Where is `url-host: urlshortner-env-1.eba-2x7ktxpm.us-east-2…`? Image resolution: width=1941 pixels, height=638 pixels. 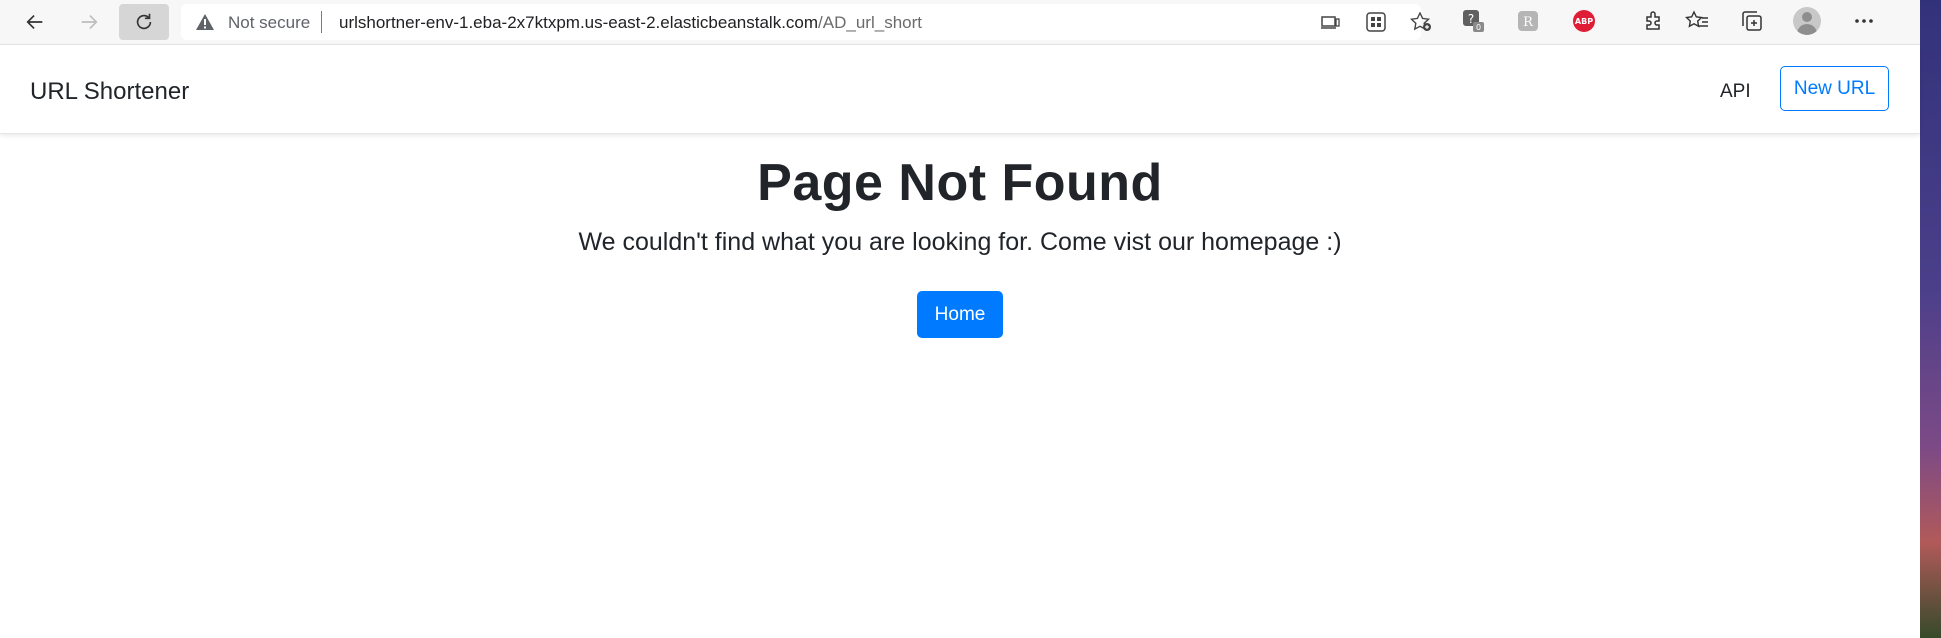 url-host: urlshortner-env-1.eba-2x7ktxpm.us-east-2… is located at coordinates (579, 22).